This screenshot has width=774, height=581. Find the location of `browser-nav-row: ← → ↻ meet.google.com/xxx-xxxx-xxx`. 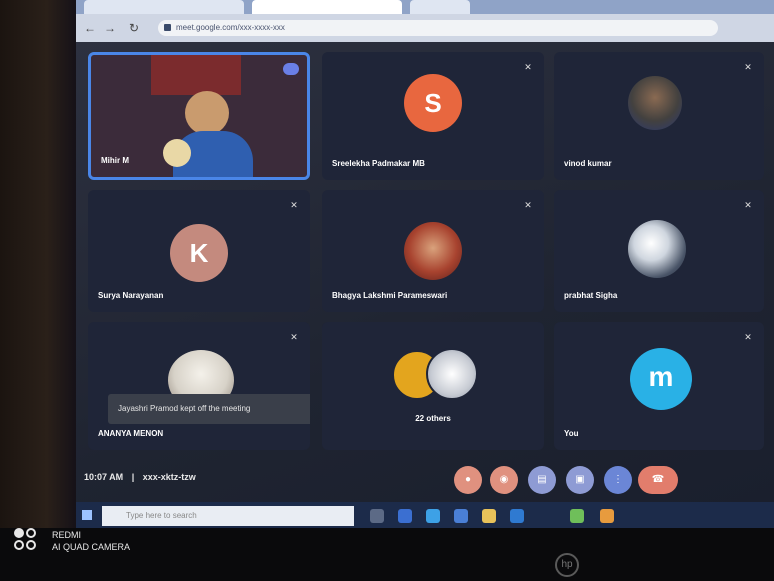

browser-nav-row: ← → ↻ meet.google.com/xxx-xxxx-xxx is located at coordinates (425, 28).